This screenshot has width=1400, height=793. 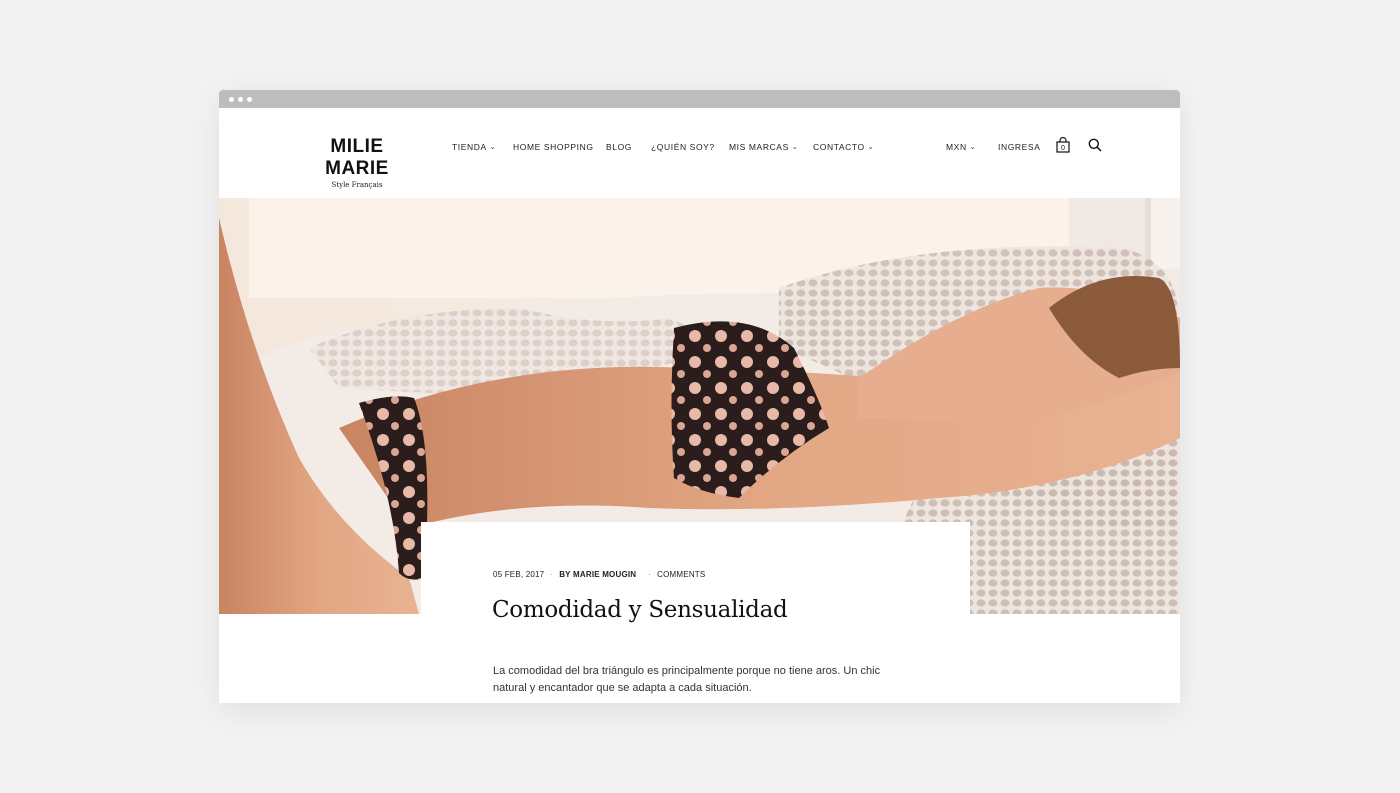 What do you see at coordinates (759, 147) in the screenshot?
I see `nav-label: MIS MARCAS` at bounding box center [759, 147].